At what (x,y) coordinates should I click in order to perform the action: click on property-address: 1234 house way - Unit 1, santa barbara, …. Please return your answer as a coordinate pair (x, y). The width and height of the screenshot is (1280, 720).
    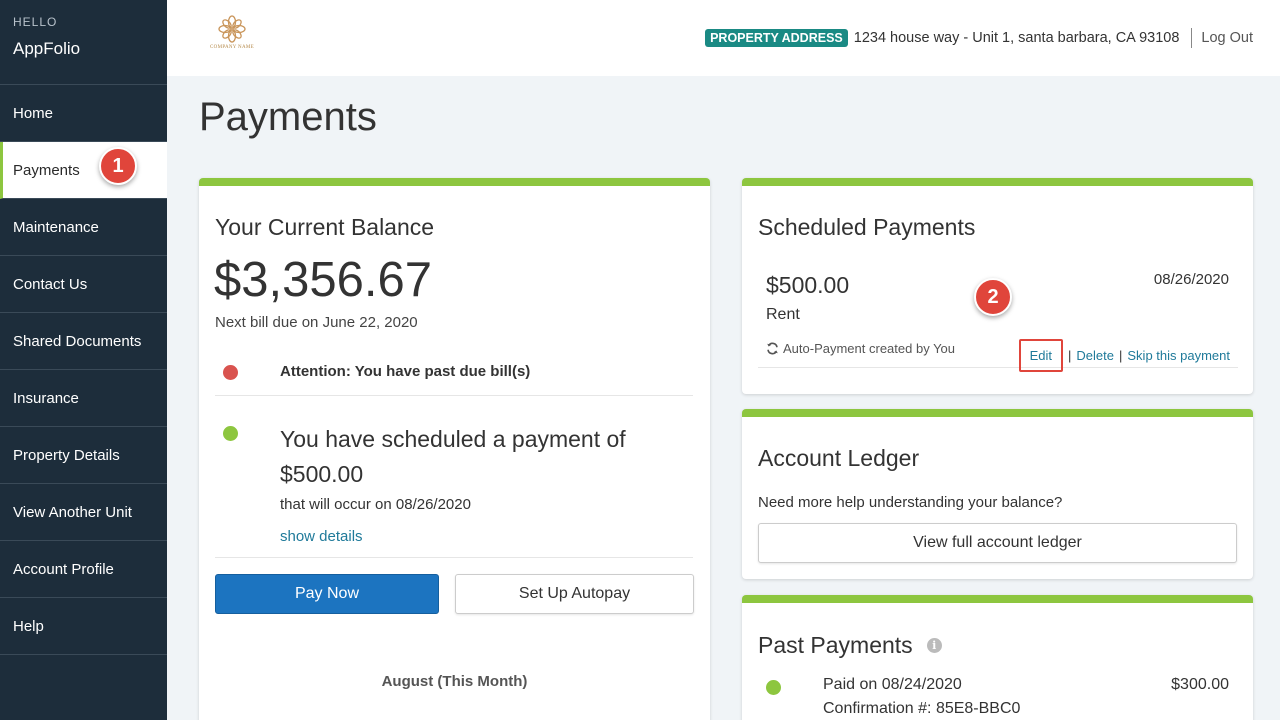
    Looking at the image, I should click on (1016, 38).